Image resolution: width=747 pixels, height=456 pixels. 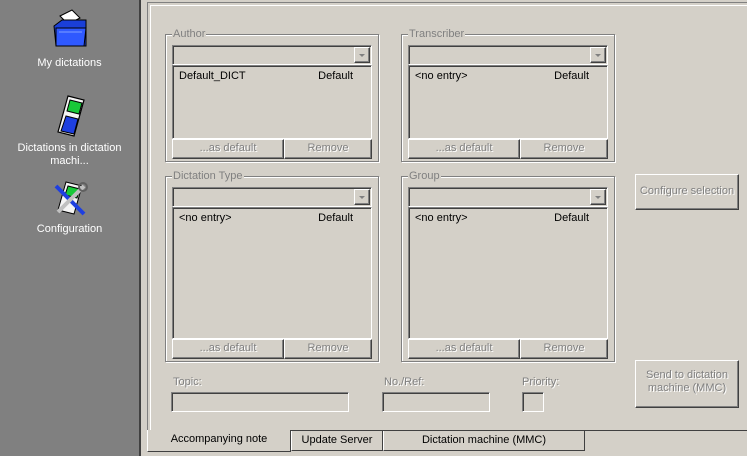 What do you see at coordinates (571, 76) in the screenshot?
I see `transcriber-entry-default: Default` at bounding box center [571, 76].